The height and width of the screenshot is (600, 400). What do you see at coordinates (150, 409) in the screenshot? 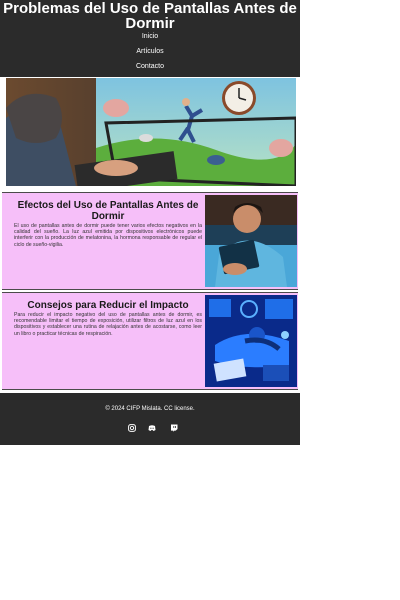
I see `copyright-text: © 2024 CIFP Mislata. CC license.` at bounding box center [150, 409].